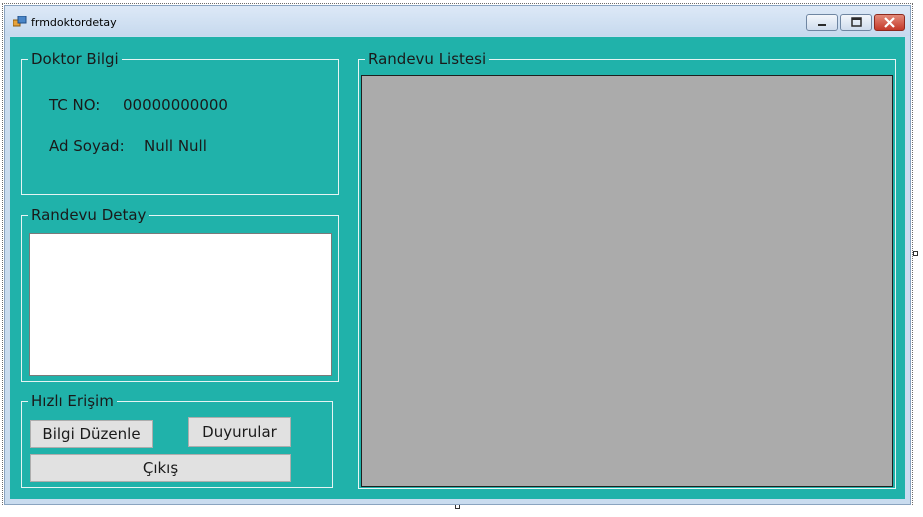  I want to click on close-icon, so click(889, 22).